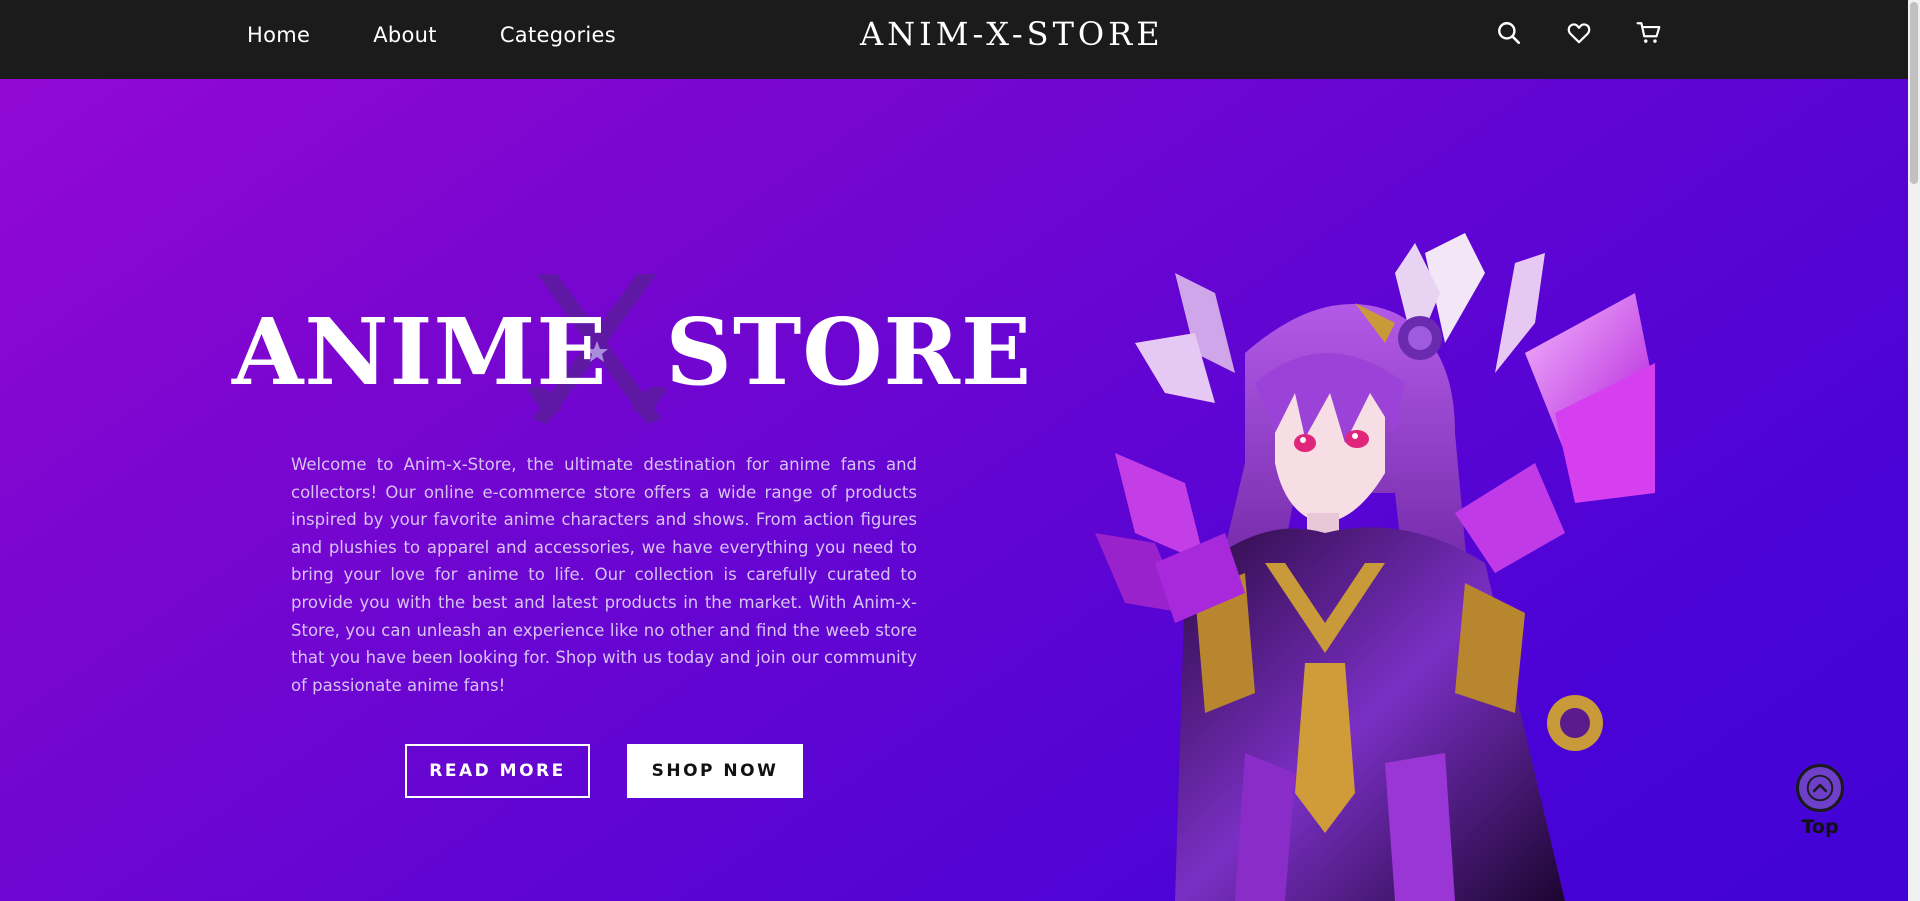  Describe the element at coordinates (715, 771) in the screenshot. I see `shop-now-button: SHOP NOW` at that location.